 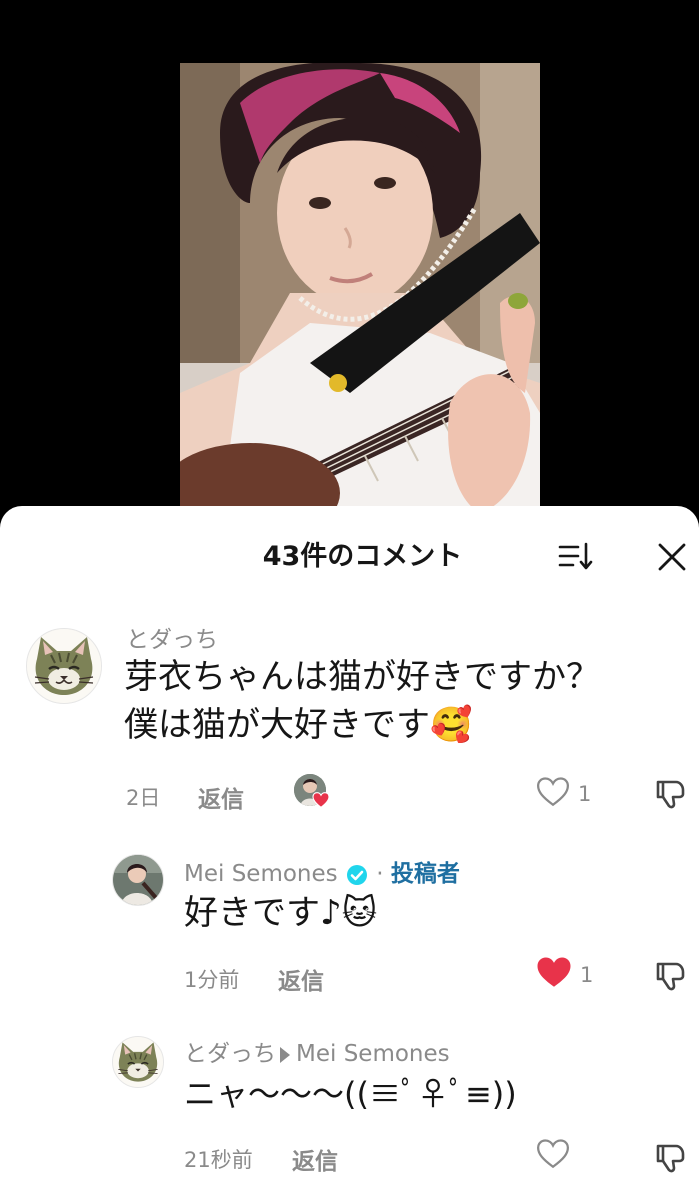 I want to click on comment-username: Mei Semones · 投稿者, so click(x=322, y=871).